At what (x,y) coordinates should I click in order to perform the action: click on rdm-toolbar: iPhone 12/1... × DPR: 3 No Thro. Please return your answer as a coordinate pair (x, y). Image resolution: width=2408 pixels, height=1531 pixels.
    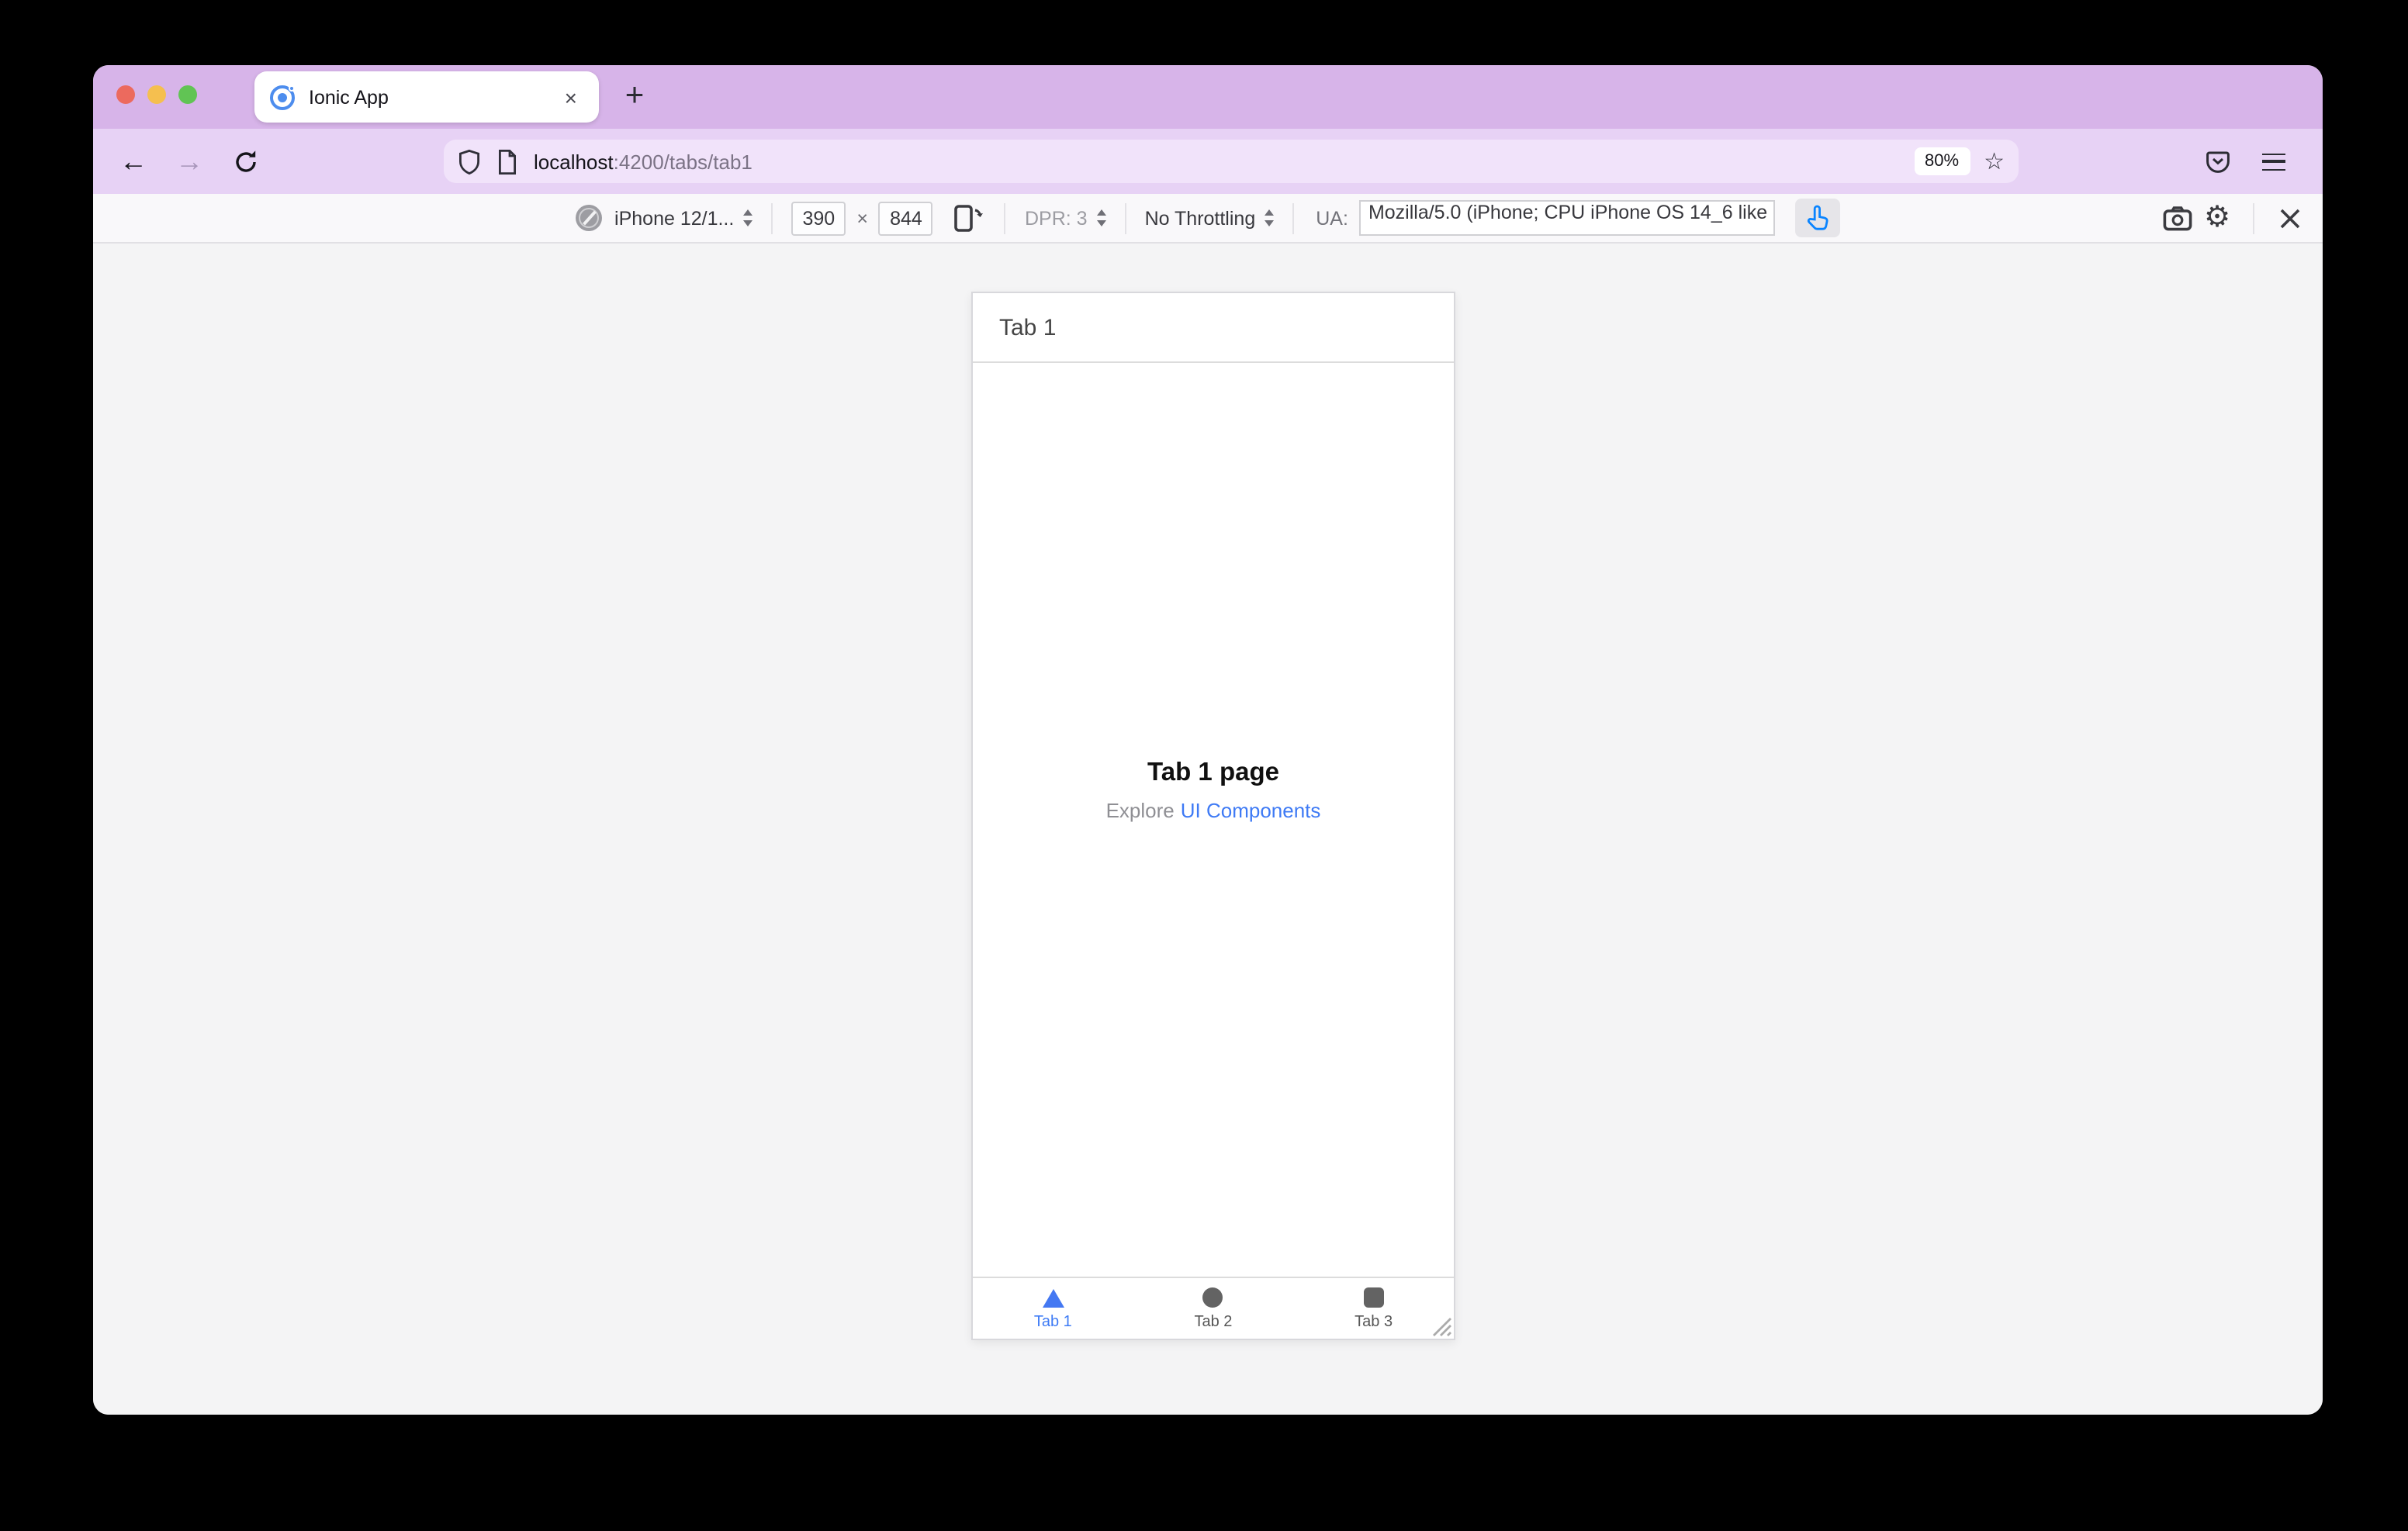
    Looking at the image, I should click on (1208, 219).